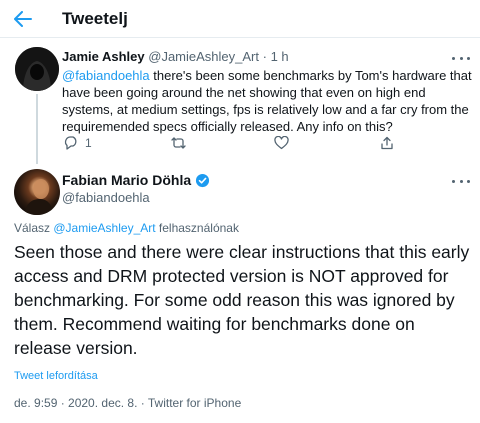 The image size is (480, 423). What do you see at coordinates (106, 197) in the screenshot?
I see `main-author-handle: @fabiandoehla` at bounding box center [106, 197].